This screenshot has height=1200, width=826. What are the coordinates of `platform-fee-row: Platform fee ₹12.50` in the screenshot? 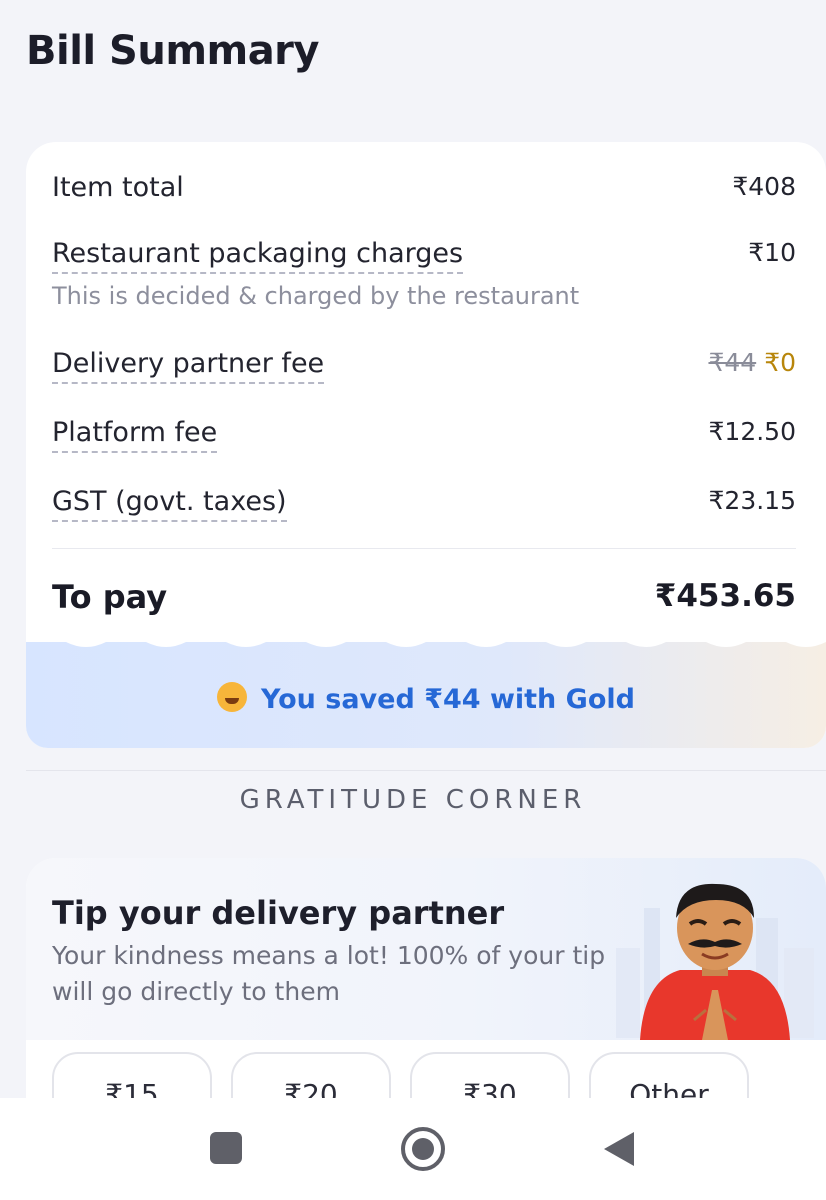 It's located at (424, 435).